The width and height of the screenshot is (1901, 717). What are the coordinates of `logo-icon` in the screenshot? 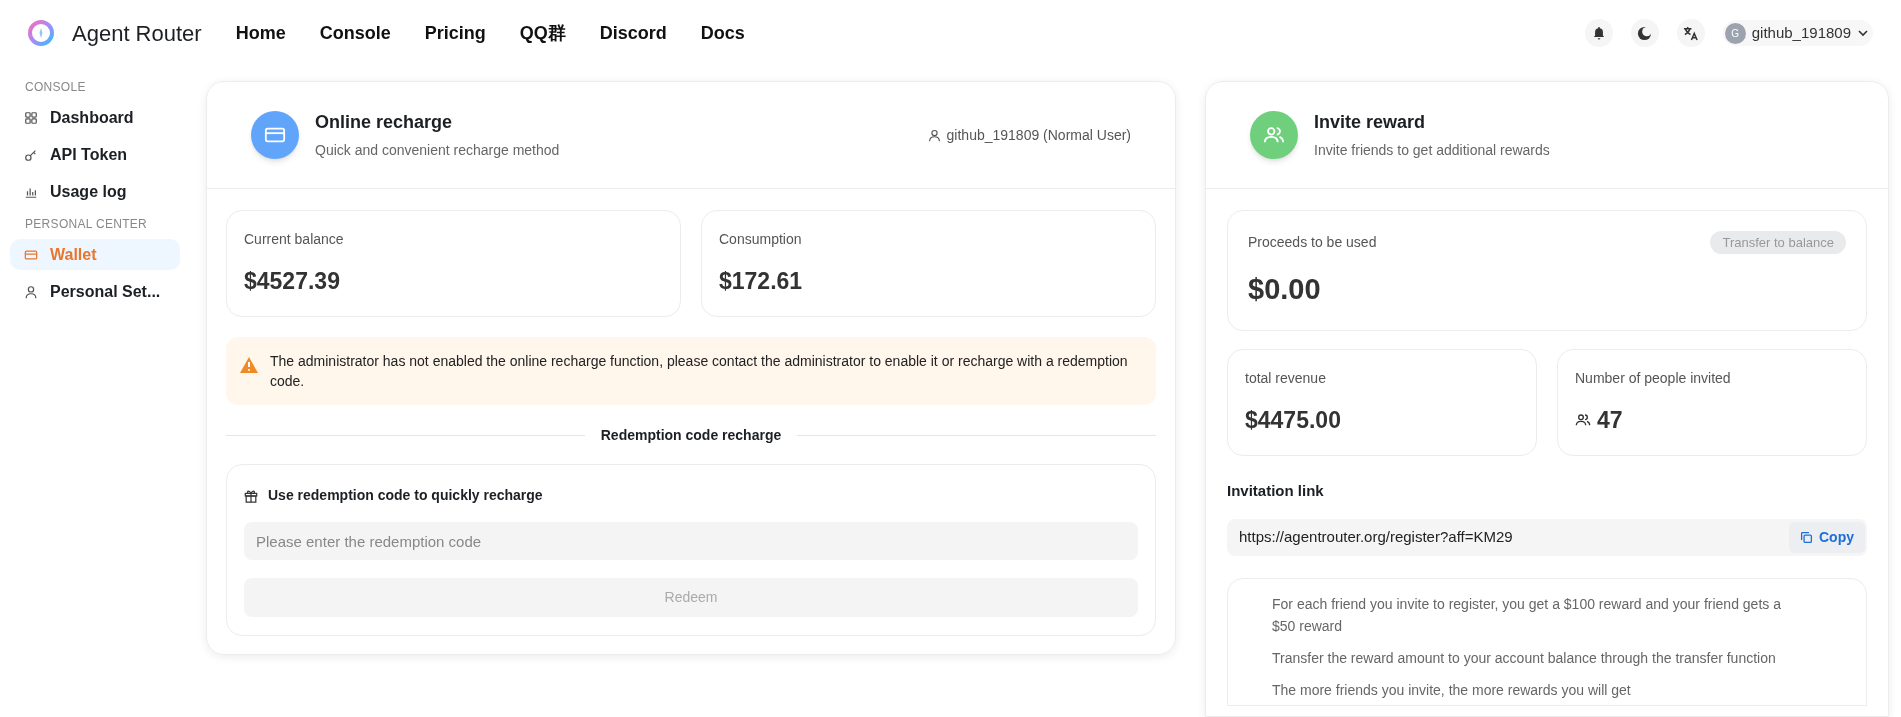 It's located at (41, 33).